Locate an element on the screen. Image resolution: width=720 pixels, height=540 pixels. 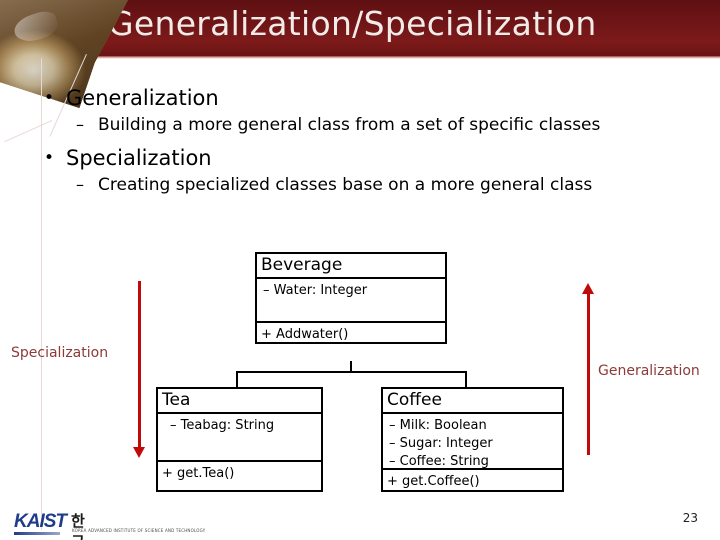
annotation-label-specialization: Specialization is located at coordinates (60, 353).